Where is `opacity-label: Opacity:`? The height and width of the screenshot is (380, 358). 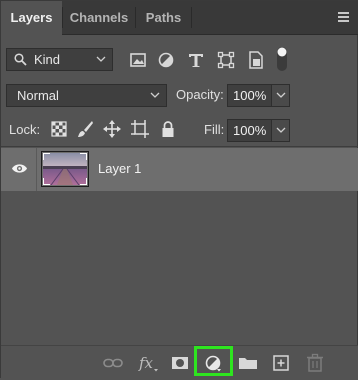
opacity-label: Opacity: is located at coordinates (200, 94).